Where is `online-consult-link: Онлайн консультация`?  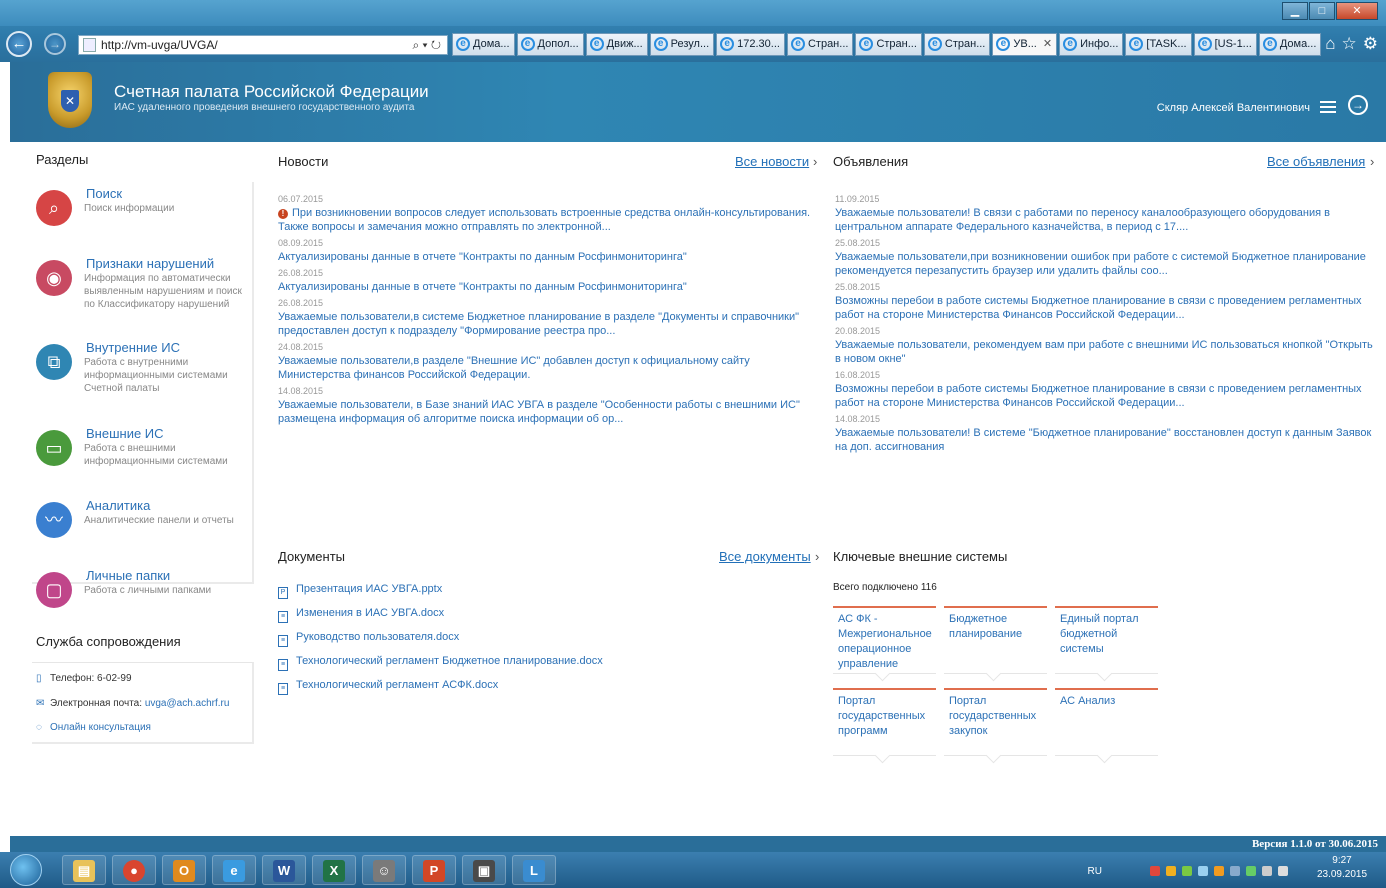 online-consult-link: Онлайн консультация is located at coordinates (100, 727).